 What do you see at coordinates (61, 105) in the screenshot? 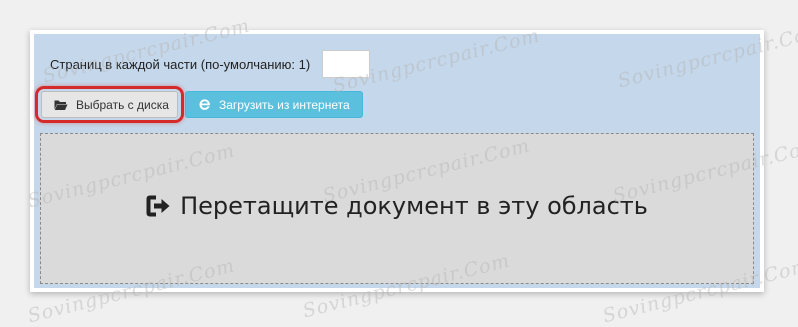
I see `folder-open-icon` at bounding box center [61, 105].